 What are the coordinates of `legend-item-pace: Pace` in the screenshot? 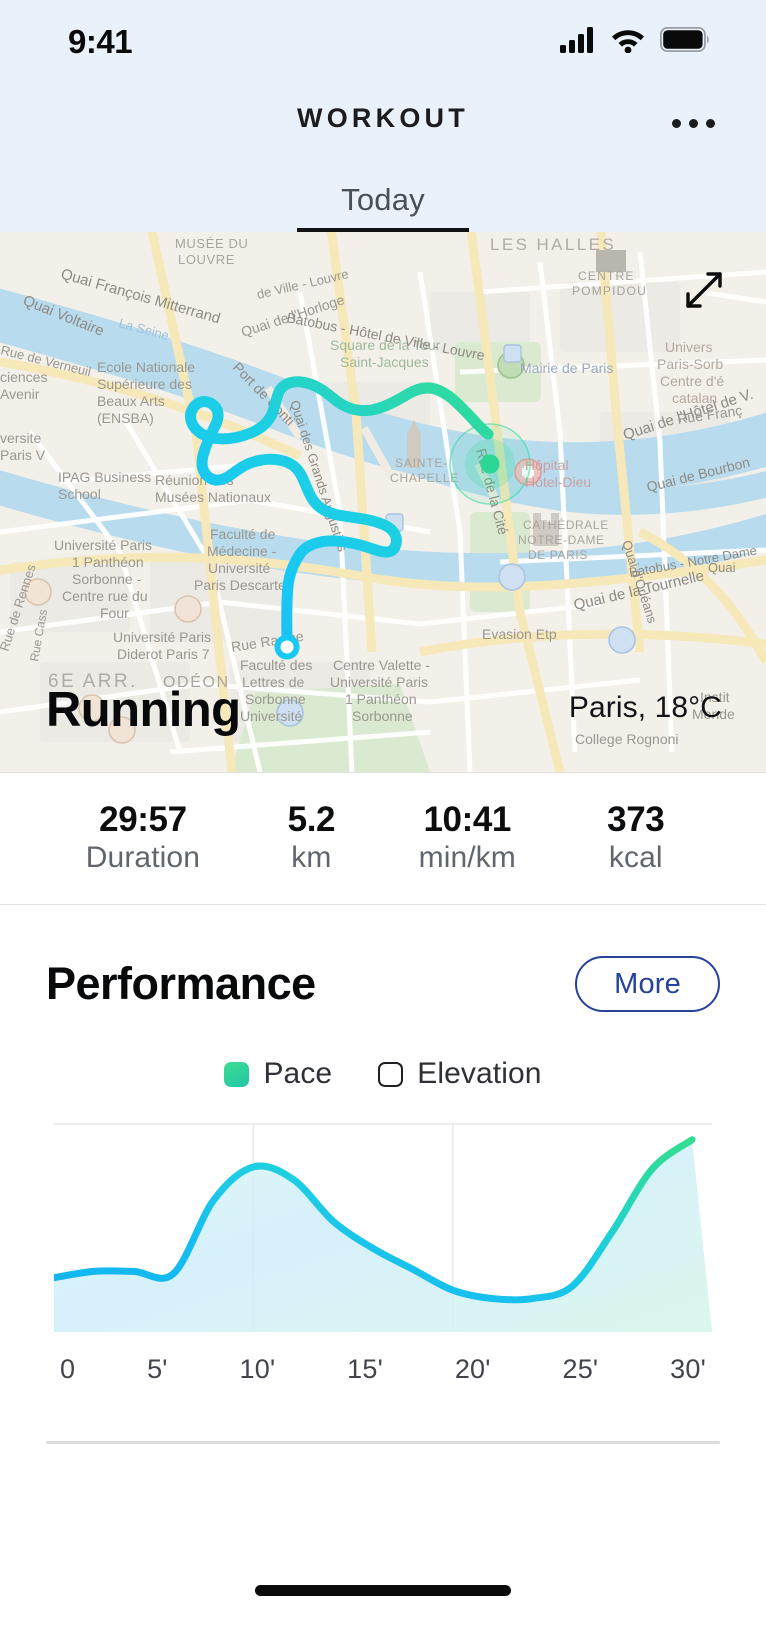 It's located at (278, 1074).